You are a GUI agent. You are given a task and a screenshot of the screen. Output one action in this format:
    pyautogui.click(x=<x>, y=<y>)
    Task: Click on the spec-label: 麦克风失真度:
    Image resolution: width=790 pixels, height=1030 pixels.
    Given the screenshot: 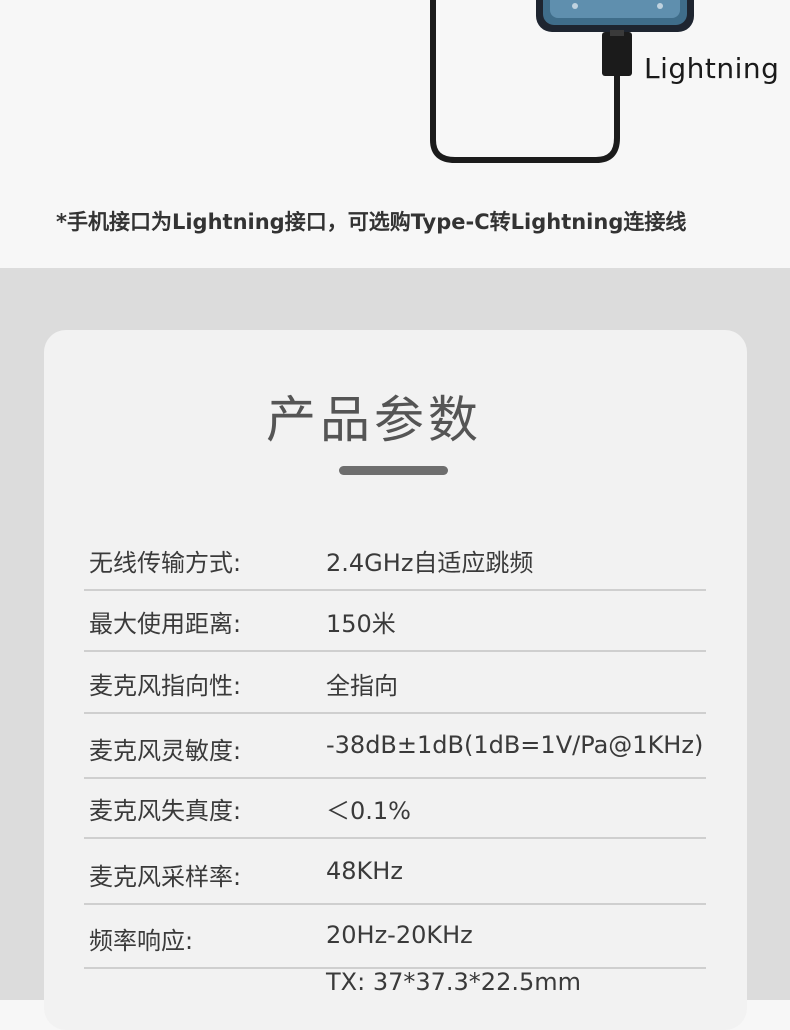 What is the action you would take?
    pyautogui.click(x=165, y=811)
    